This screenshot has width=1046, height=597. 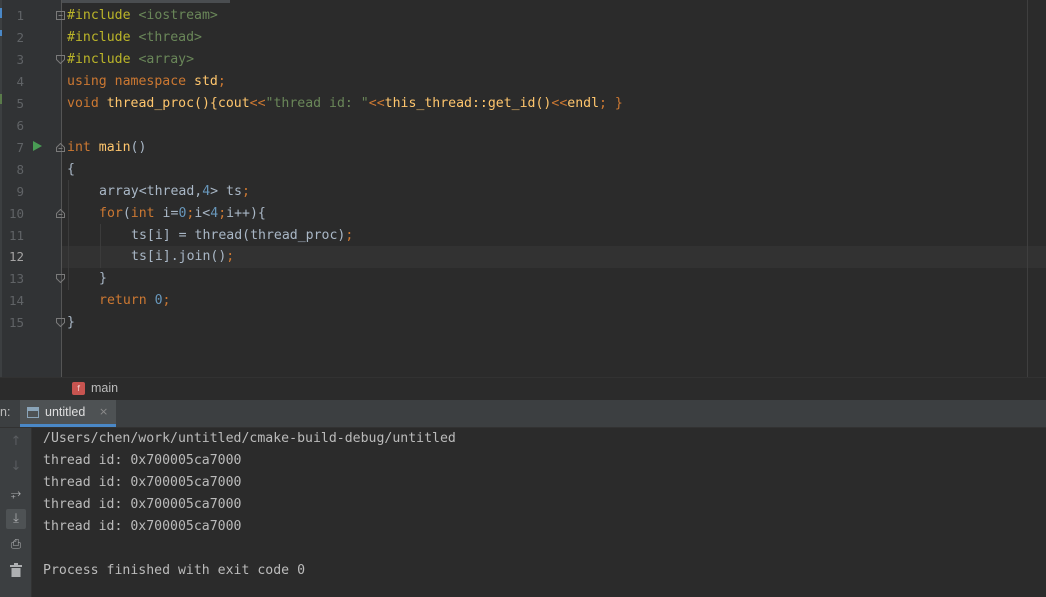 What do you see at coordinates (202, 213) in the screenshot?
I see `code-token: i<` at bounding box center [202, 213].